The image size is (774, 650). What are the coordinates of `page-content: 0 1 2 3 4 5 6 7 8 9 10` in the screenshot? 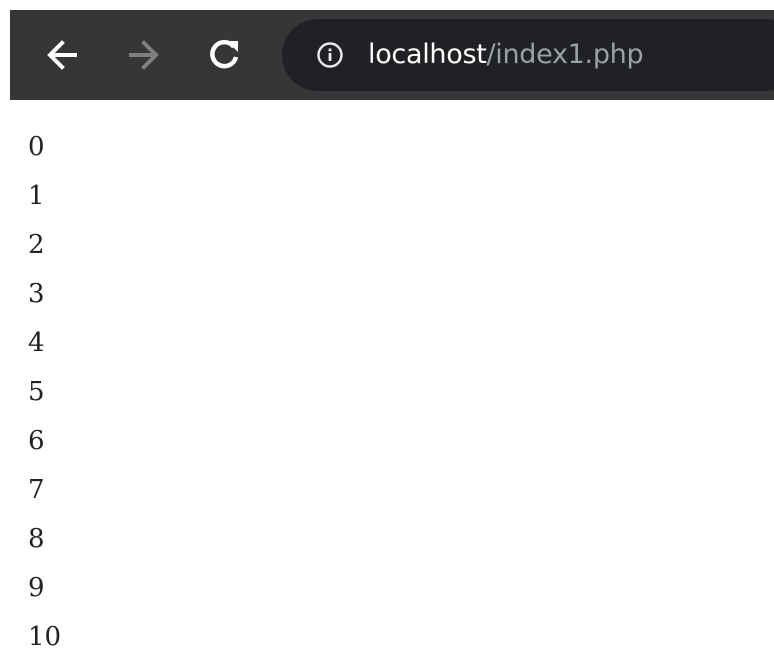 It's located at (44, 386).